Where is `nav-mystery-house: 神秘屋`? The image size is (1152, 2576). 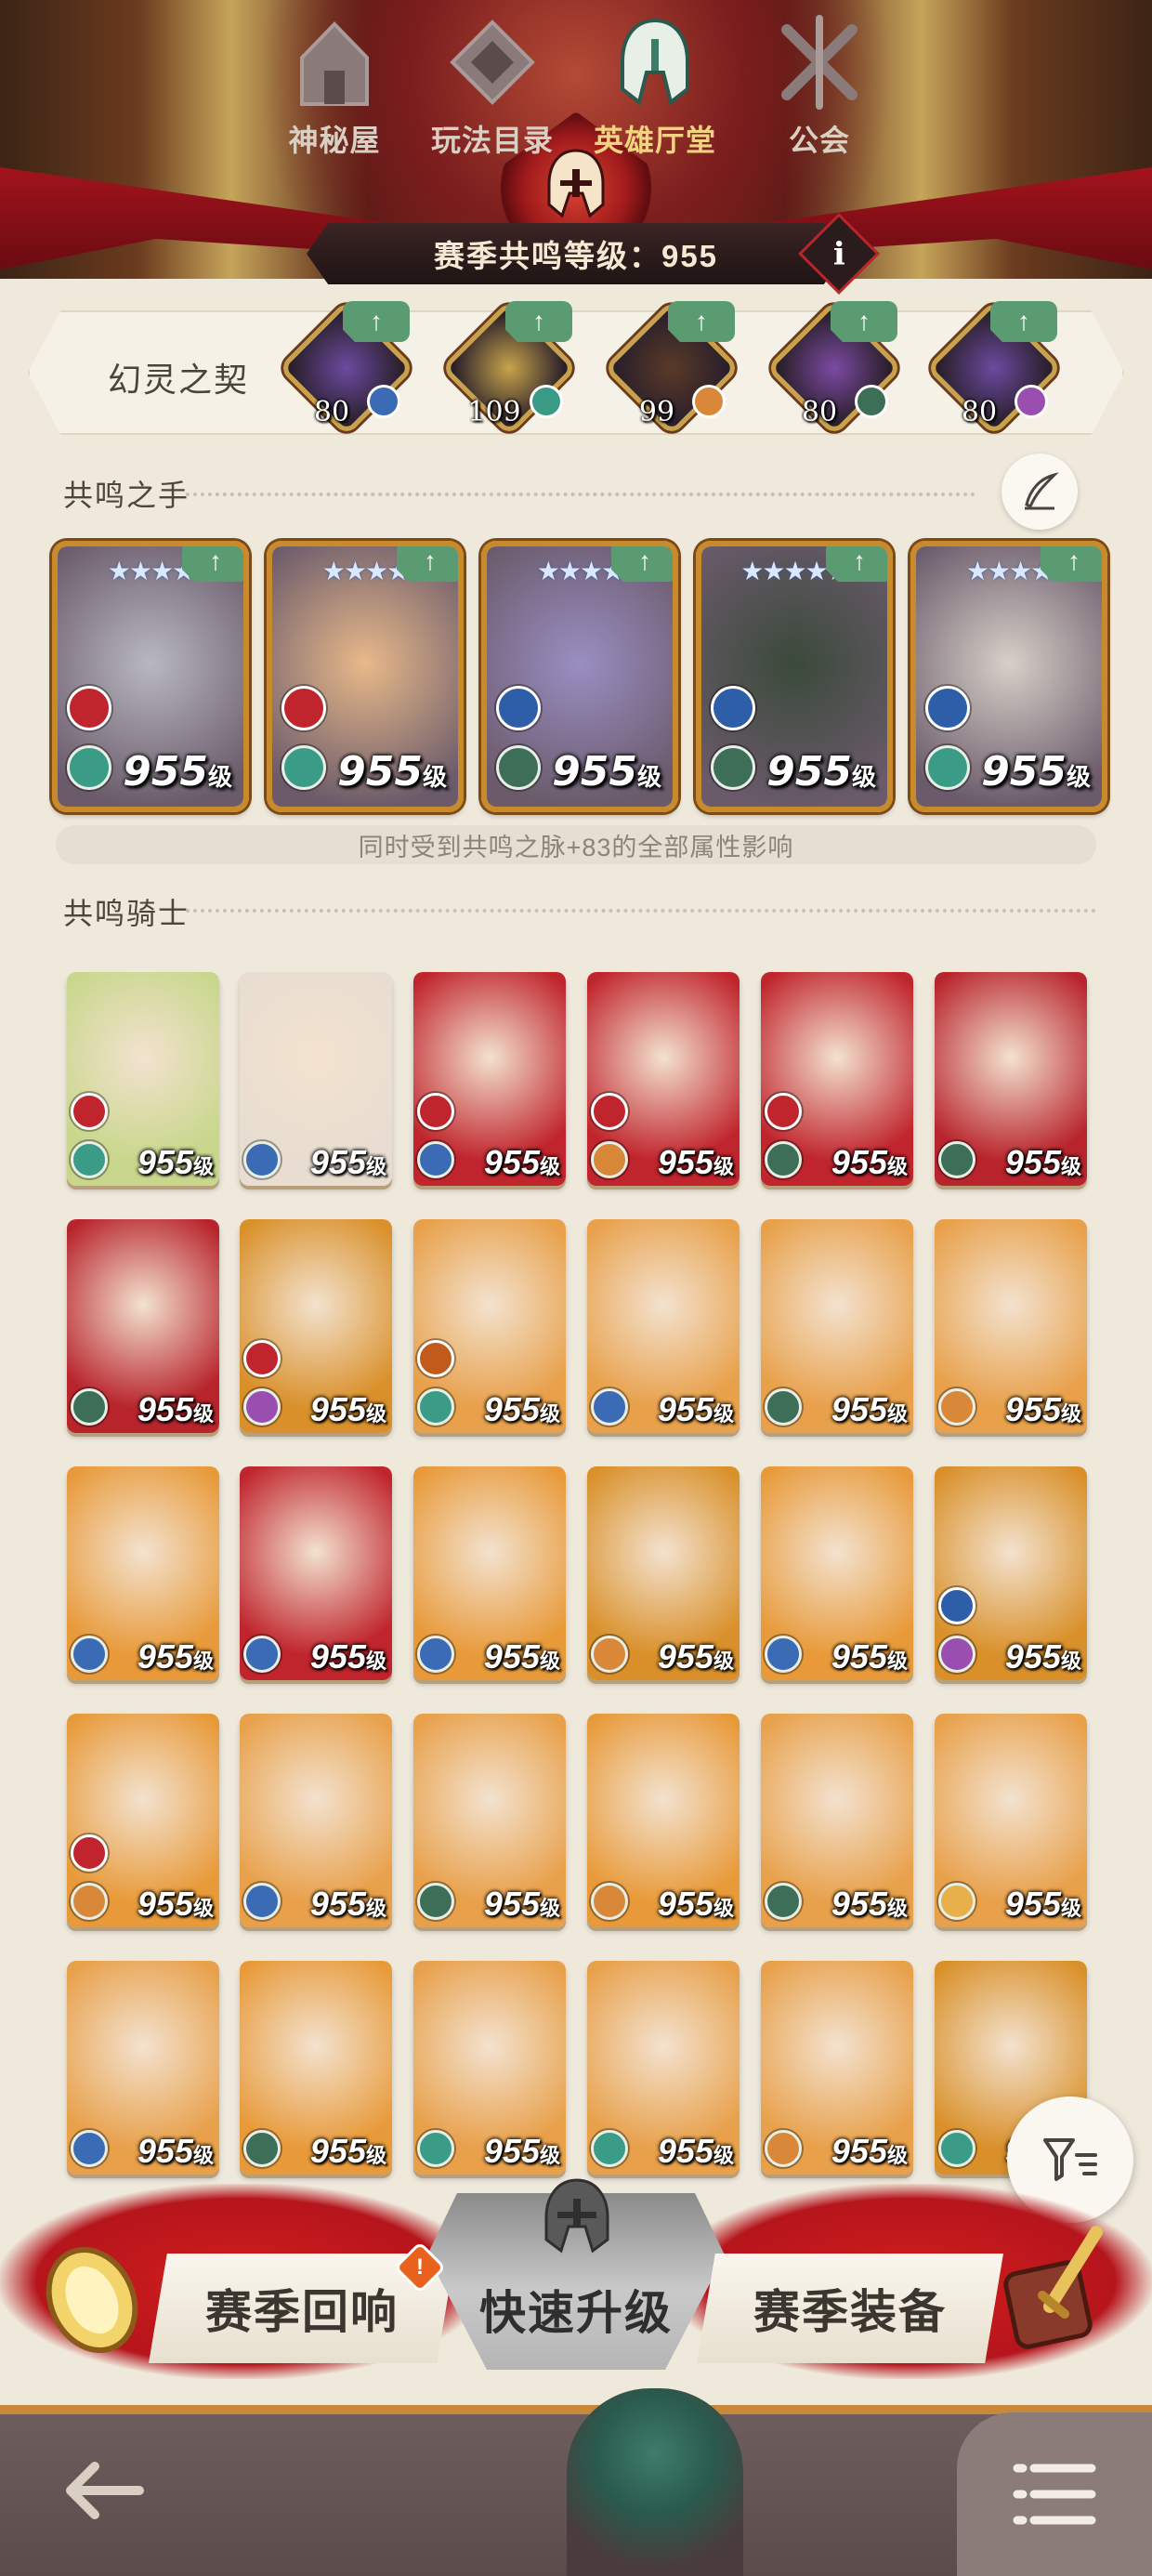 nav-mystery-house: 神秘屋 is located at coordinates (334, 85).